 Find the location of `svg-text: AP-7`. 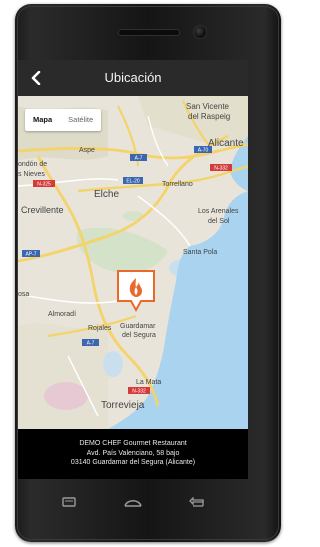

svg-text: AP-7 is located at coordinates (30, 255).